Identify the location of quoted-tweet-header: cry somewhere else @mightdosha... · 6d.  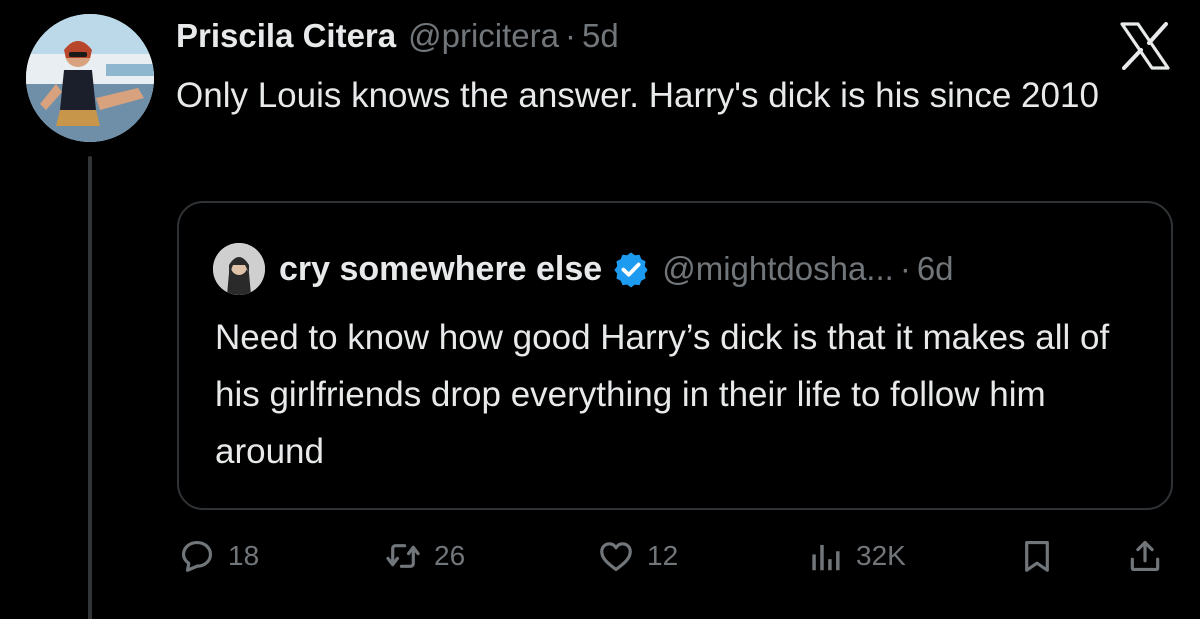
(583, 269).